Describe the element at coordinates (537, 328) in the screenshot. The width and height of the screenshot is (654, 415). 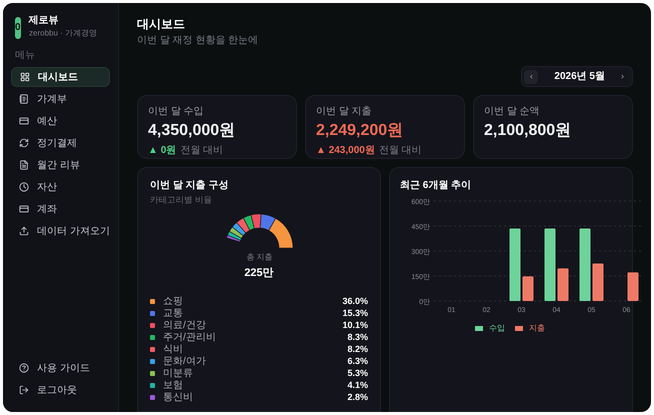
I see `legend-label: 지출` at that location.